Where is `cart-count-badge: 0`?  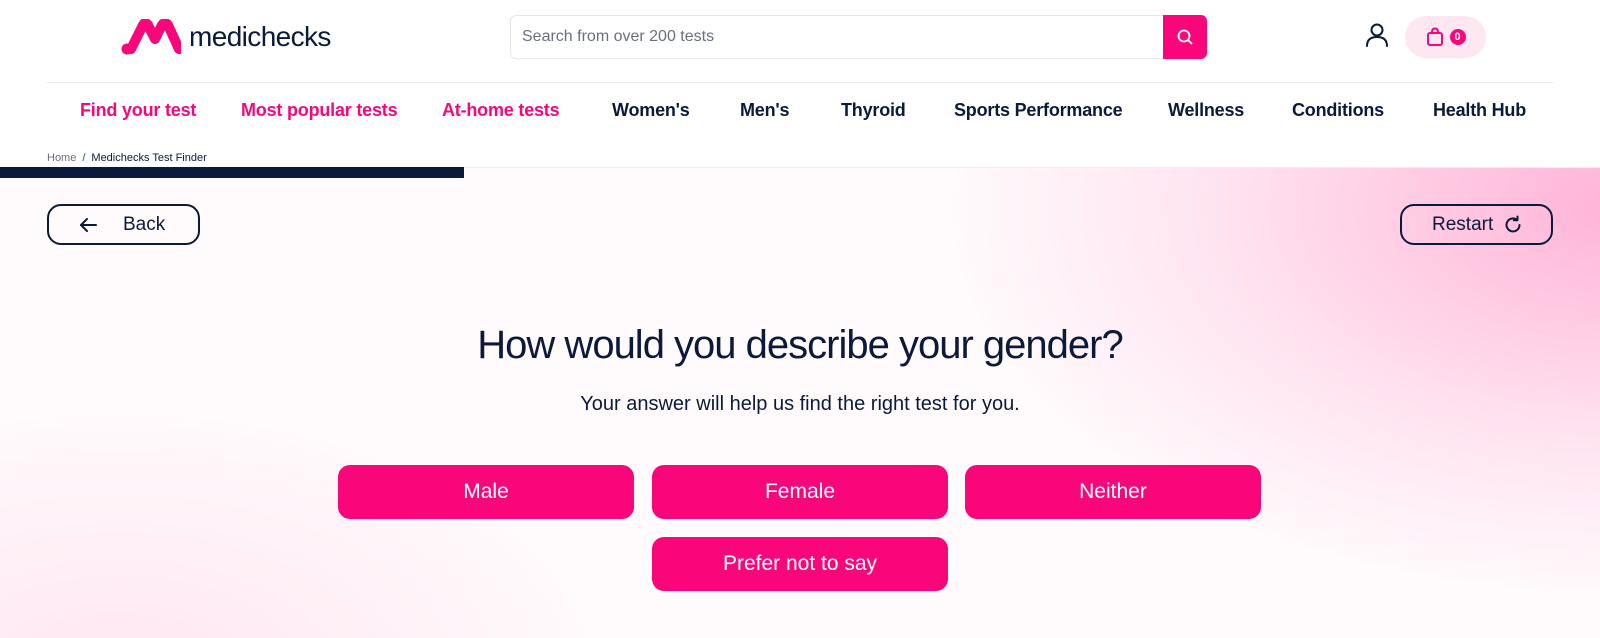 cart-count-badge: 0 is located at coordinates (1457, 37).